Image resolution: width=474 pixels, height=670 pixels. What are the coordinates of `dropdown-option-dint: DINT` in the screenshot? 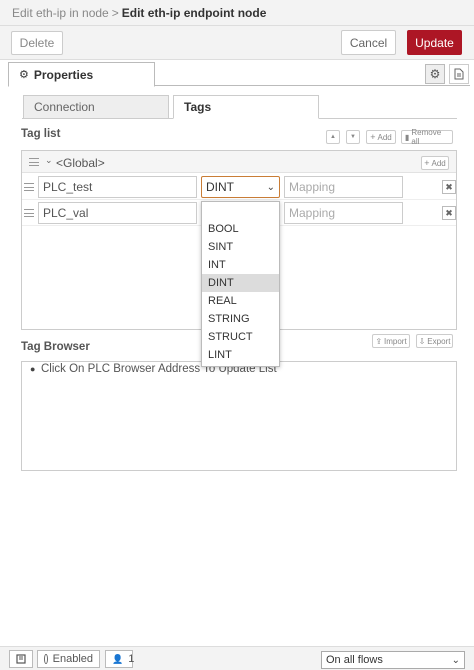 It's located at (240, 283).